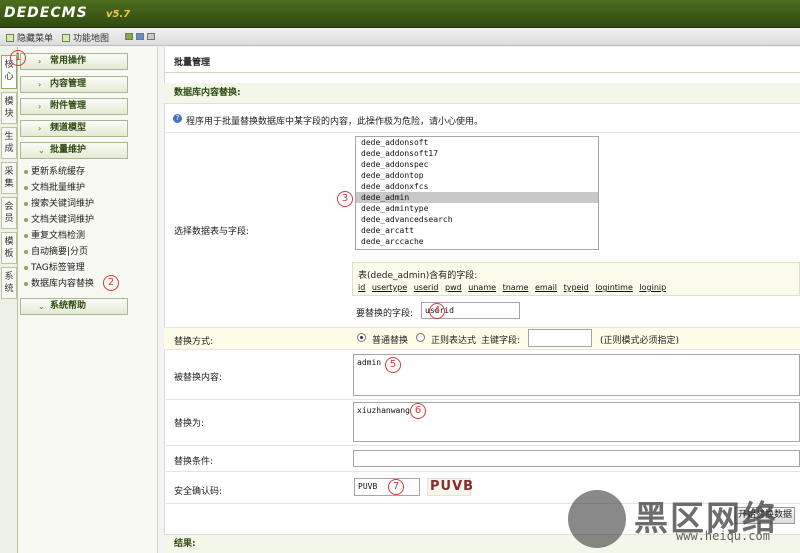 The height and width of the screenshot is (553, 800). Describe the element at coordinates (74, 306) in the screenshot. I see `menu-category-help: ⌄ 系统帮助` at that location.